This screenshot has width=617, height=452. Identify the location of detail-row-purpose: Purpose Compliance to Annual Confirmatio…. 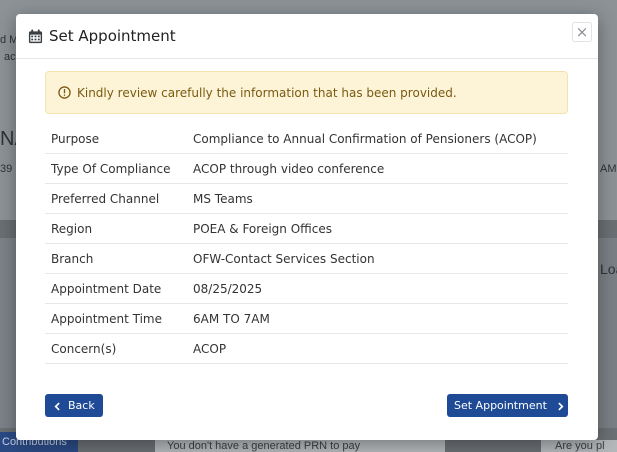
(306, 139).